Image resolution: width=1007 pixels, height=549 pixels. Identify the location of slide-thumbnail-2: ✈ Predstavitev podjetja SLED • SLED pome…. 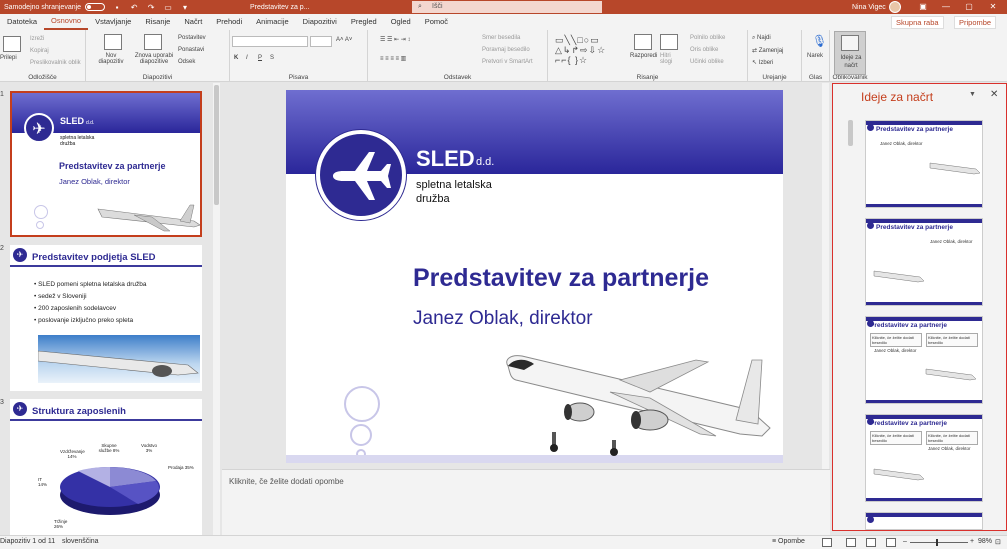
(106, 318).